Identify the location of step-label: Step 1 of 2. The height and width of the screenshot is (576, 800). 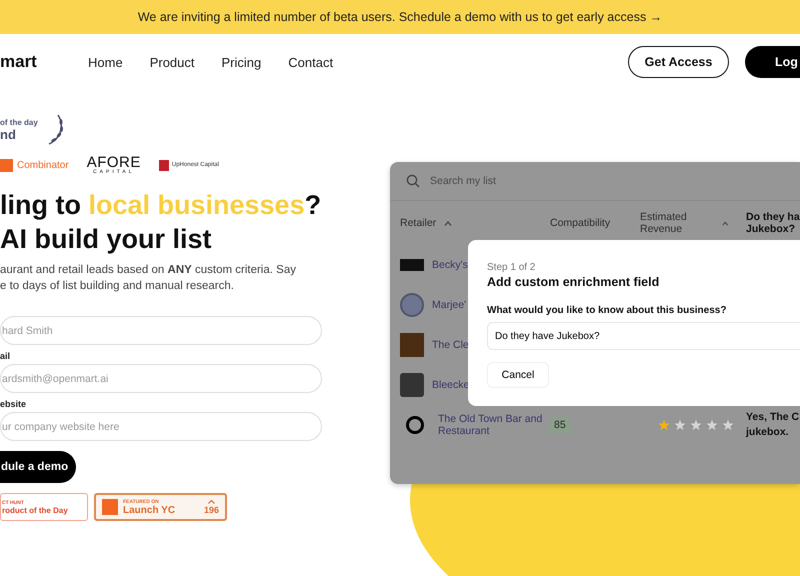
(511, 267).